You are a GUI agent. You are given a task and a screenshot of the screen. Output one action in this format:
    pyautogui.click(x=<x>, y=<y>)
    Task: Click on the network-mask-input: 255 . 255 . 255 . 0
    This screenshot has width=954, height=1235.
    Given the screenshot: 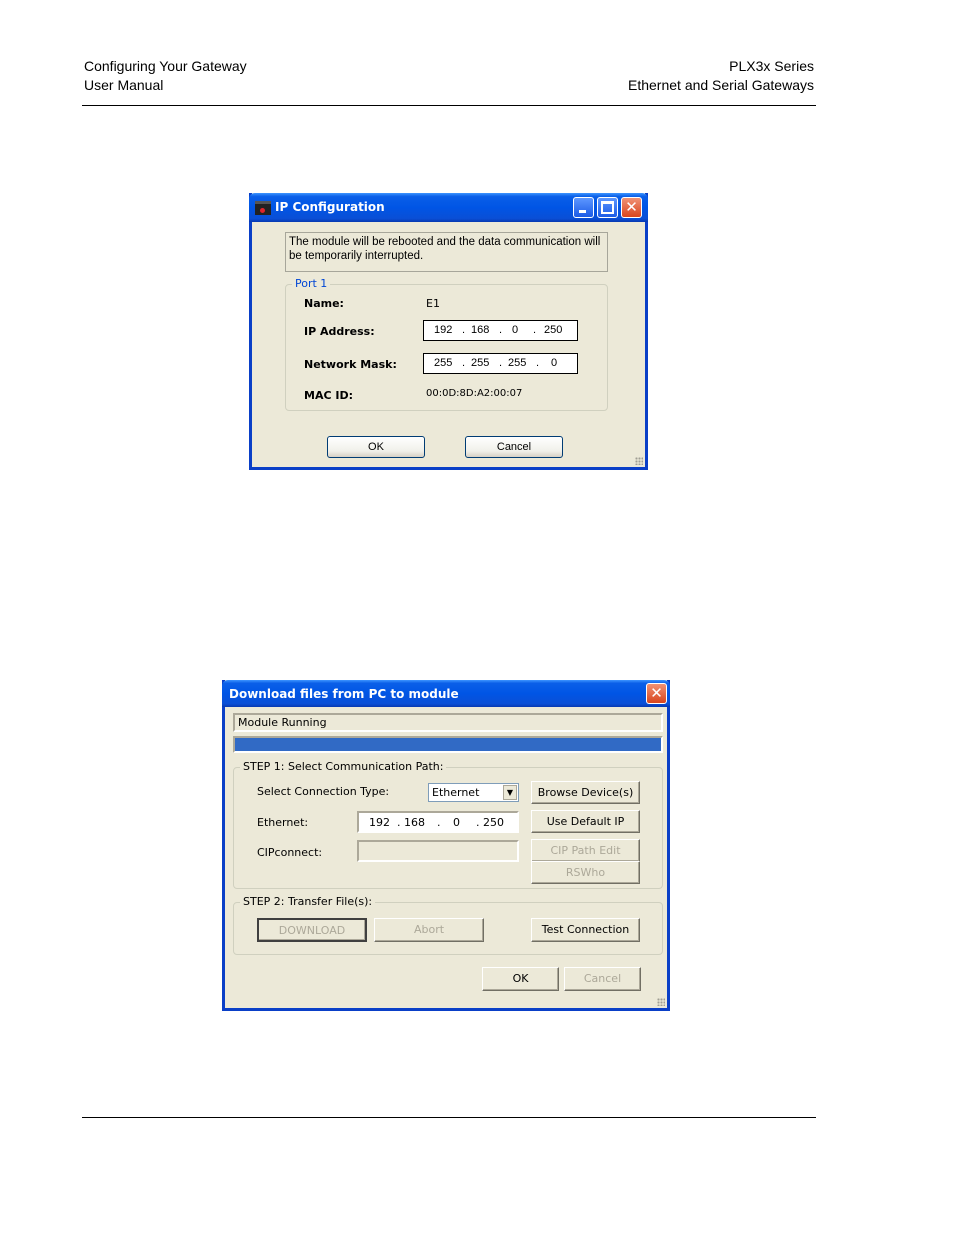 What is the action you would take?
    pyautogui.click(x=500, y=363)
    